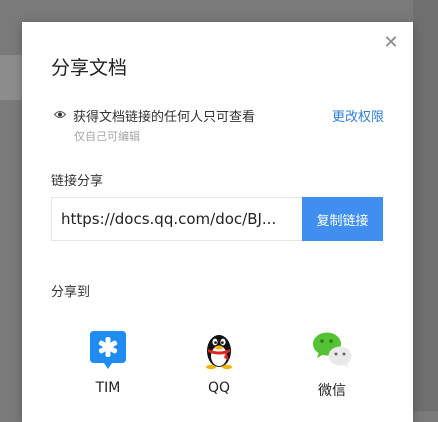 Image resolution: width=438 pixels, height=422 pixels. What do you see at coordinates (332, 391) in the screenshot?
I see `share-target-label: 微信` at bounding box center [332, 391].